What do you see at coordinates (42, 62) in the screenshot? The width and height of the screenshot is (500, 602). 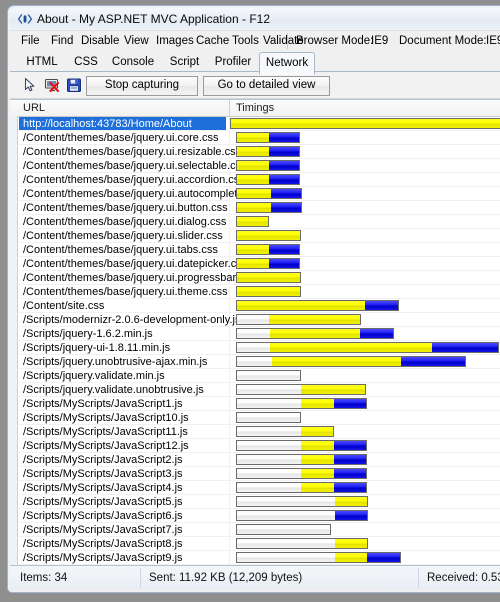 I see `tab-html: HTML` at bounding box center [42, 62].